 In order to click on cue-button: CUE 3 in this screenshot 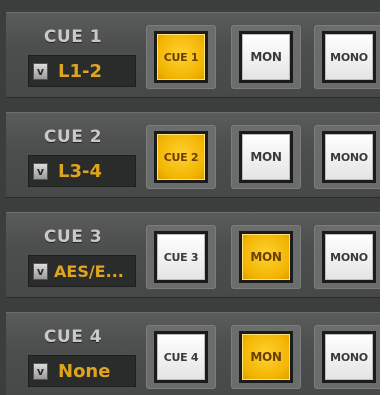, I will do `click(181, 257)`.